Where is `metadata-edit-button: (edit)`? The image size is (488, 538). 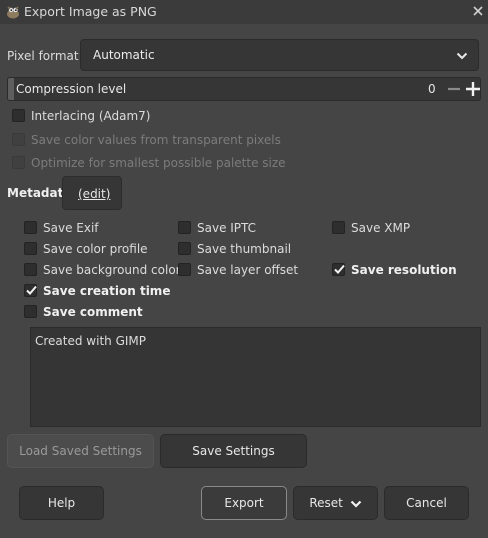 metadata-edit-button: (edit) is located at coordinates (92, 193).